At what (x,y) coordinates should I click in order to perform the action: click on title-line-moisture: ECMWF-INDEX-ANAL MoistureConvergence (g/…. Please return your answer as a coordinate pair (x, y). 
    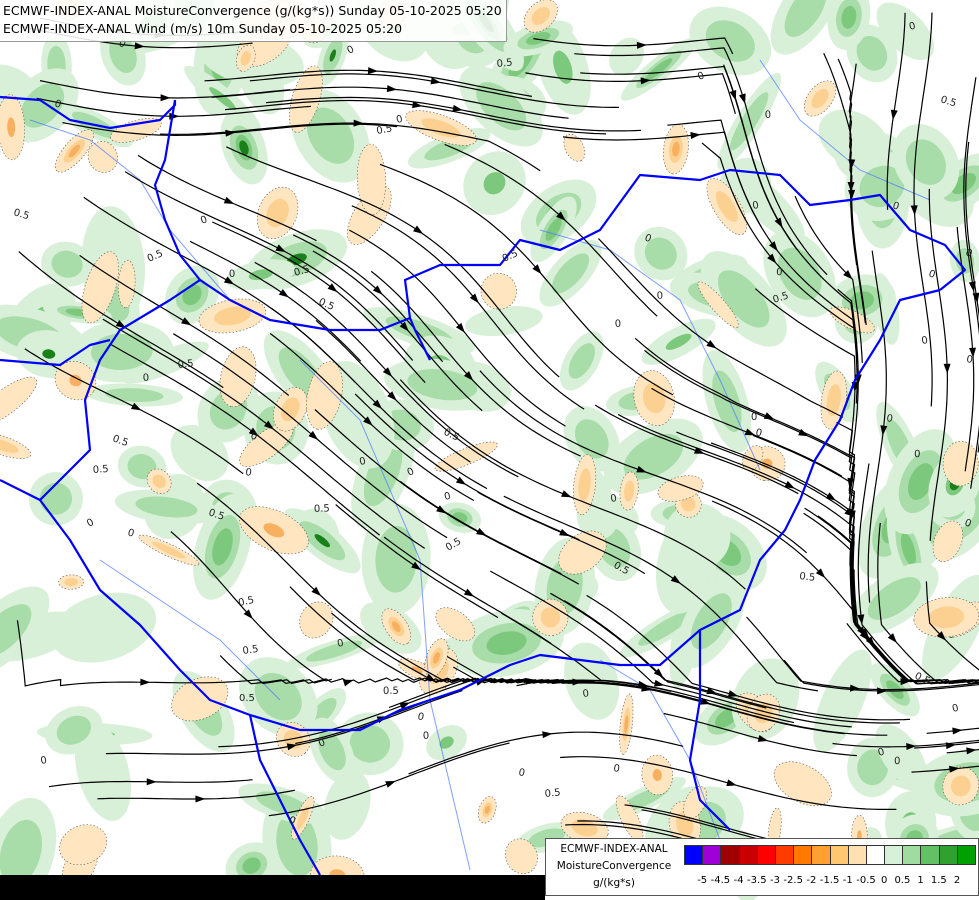
    Looking at the image, I should click on (252, 10).